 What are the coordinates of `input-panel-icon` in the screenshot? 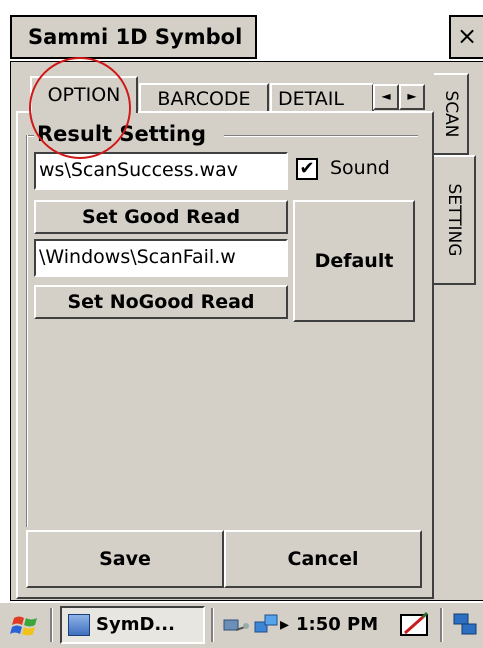 It's located at (415, 625).